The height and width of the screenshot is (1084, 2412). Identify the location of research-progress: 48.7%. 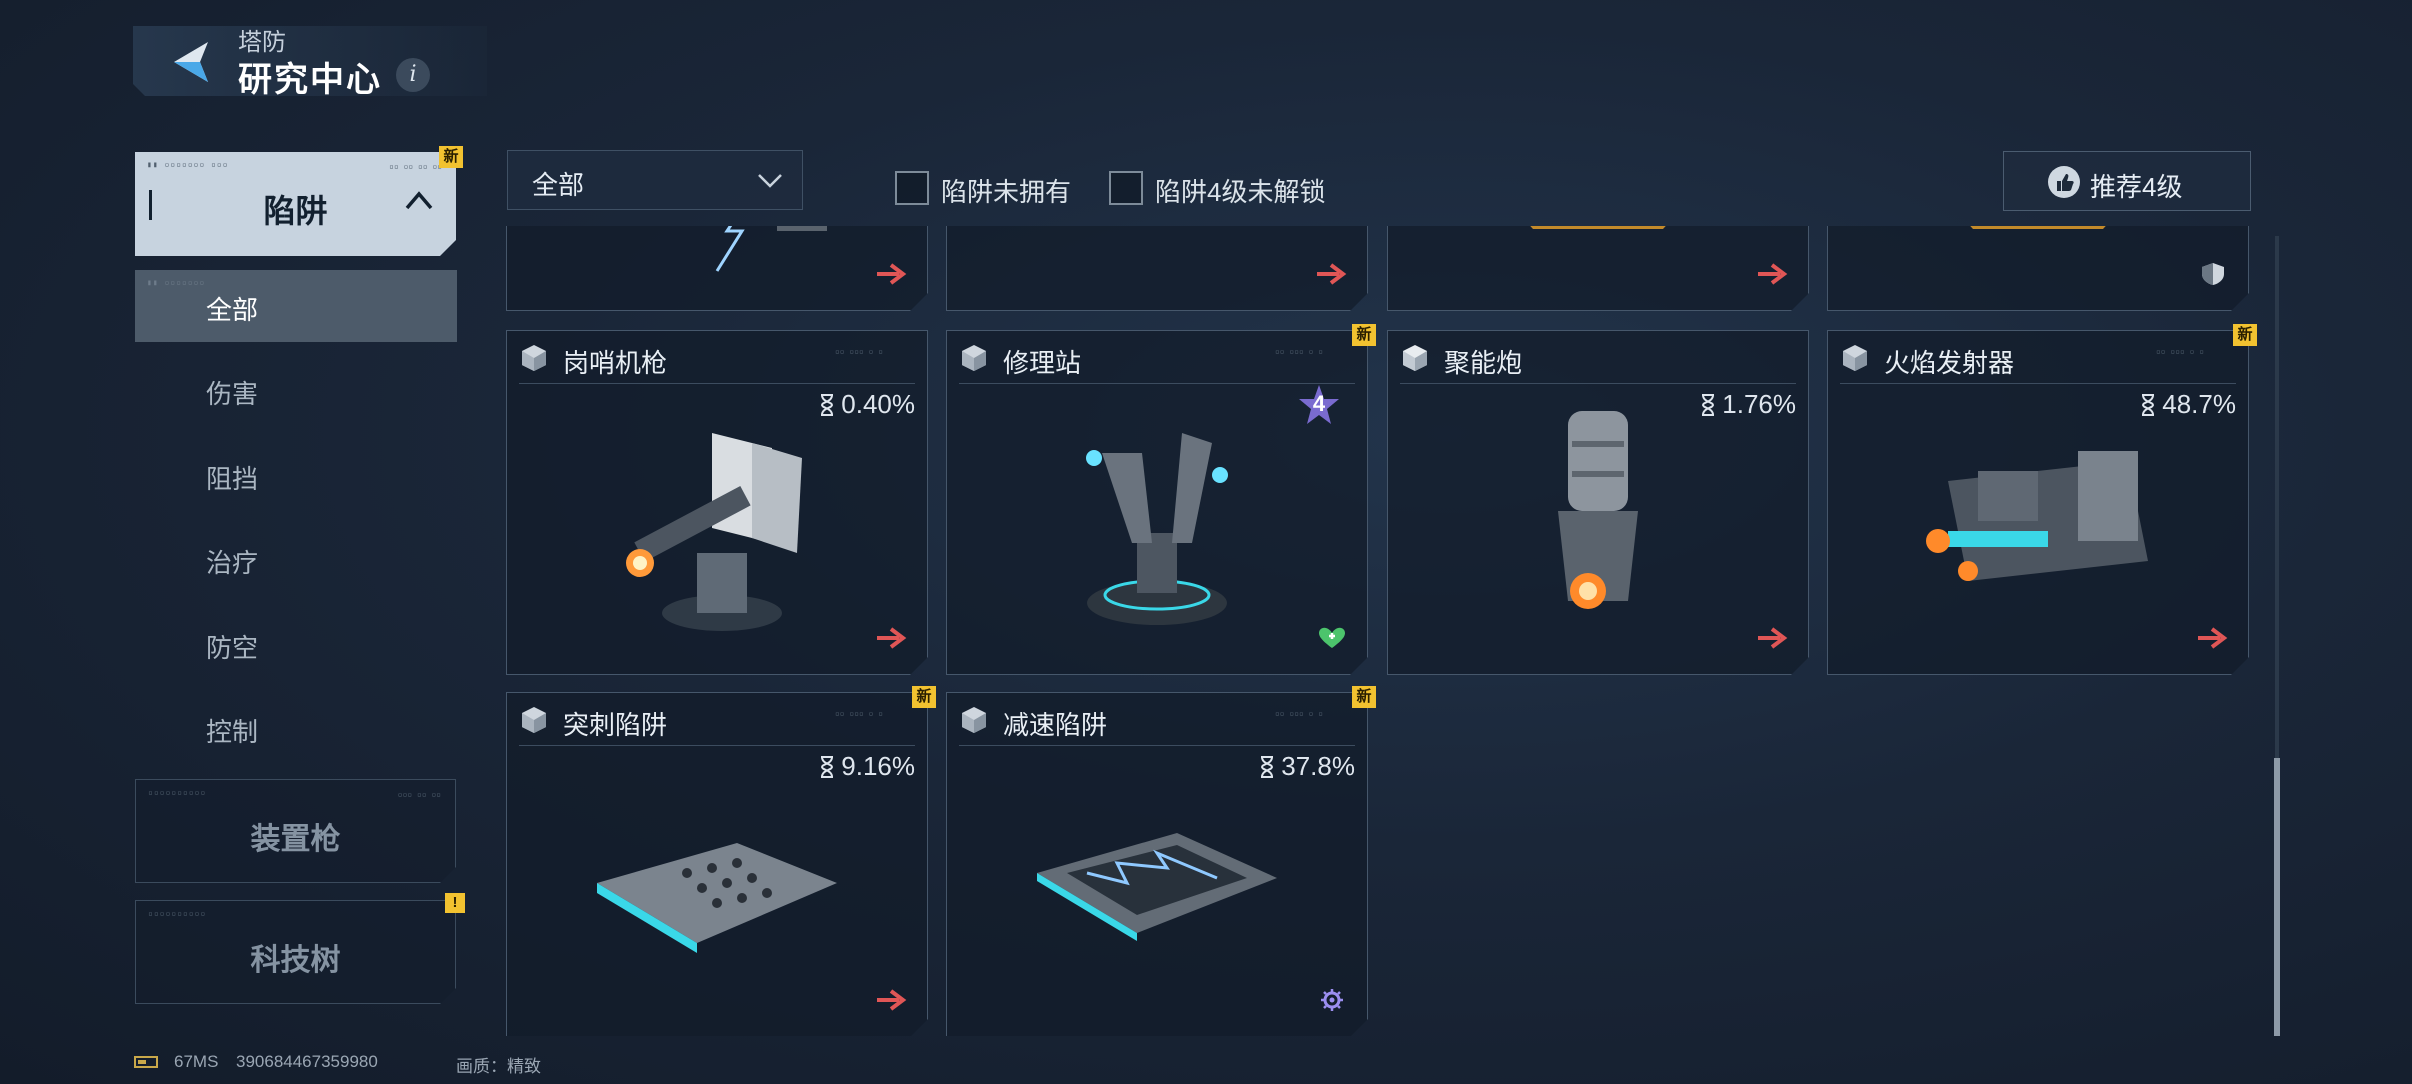
(2188, 404).